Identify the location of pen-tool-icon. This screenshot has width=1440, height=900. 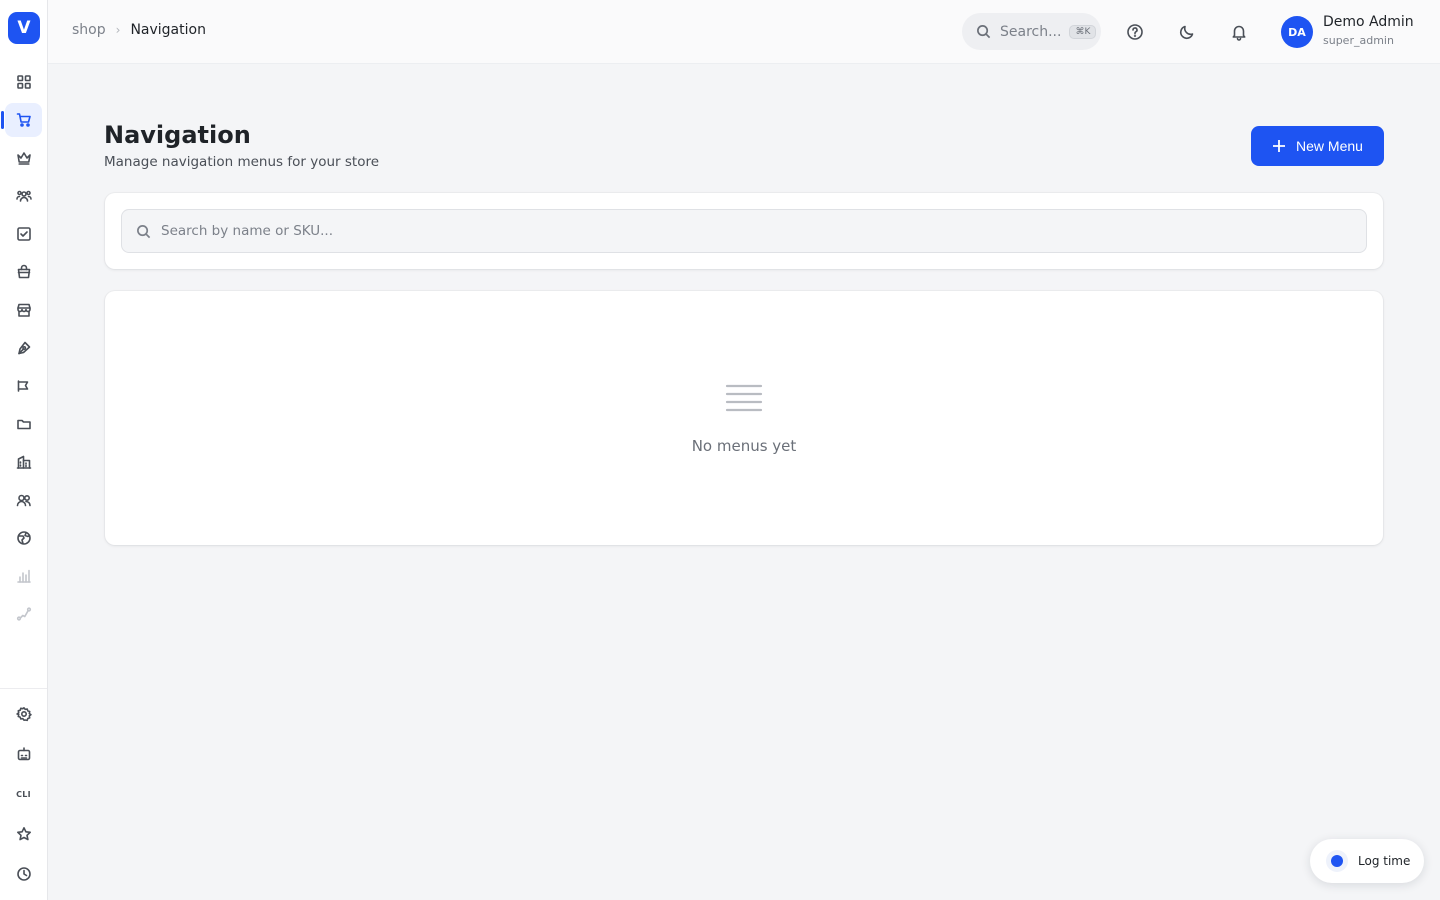
(23, 348).